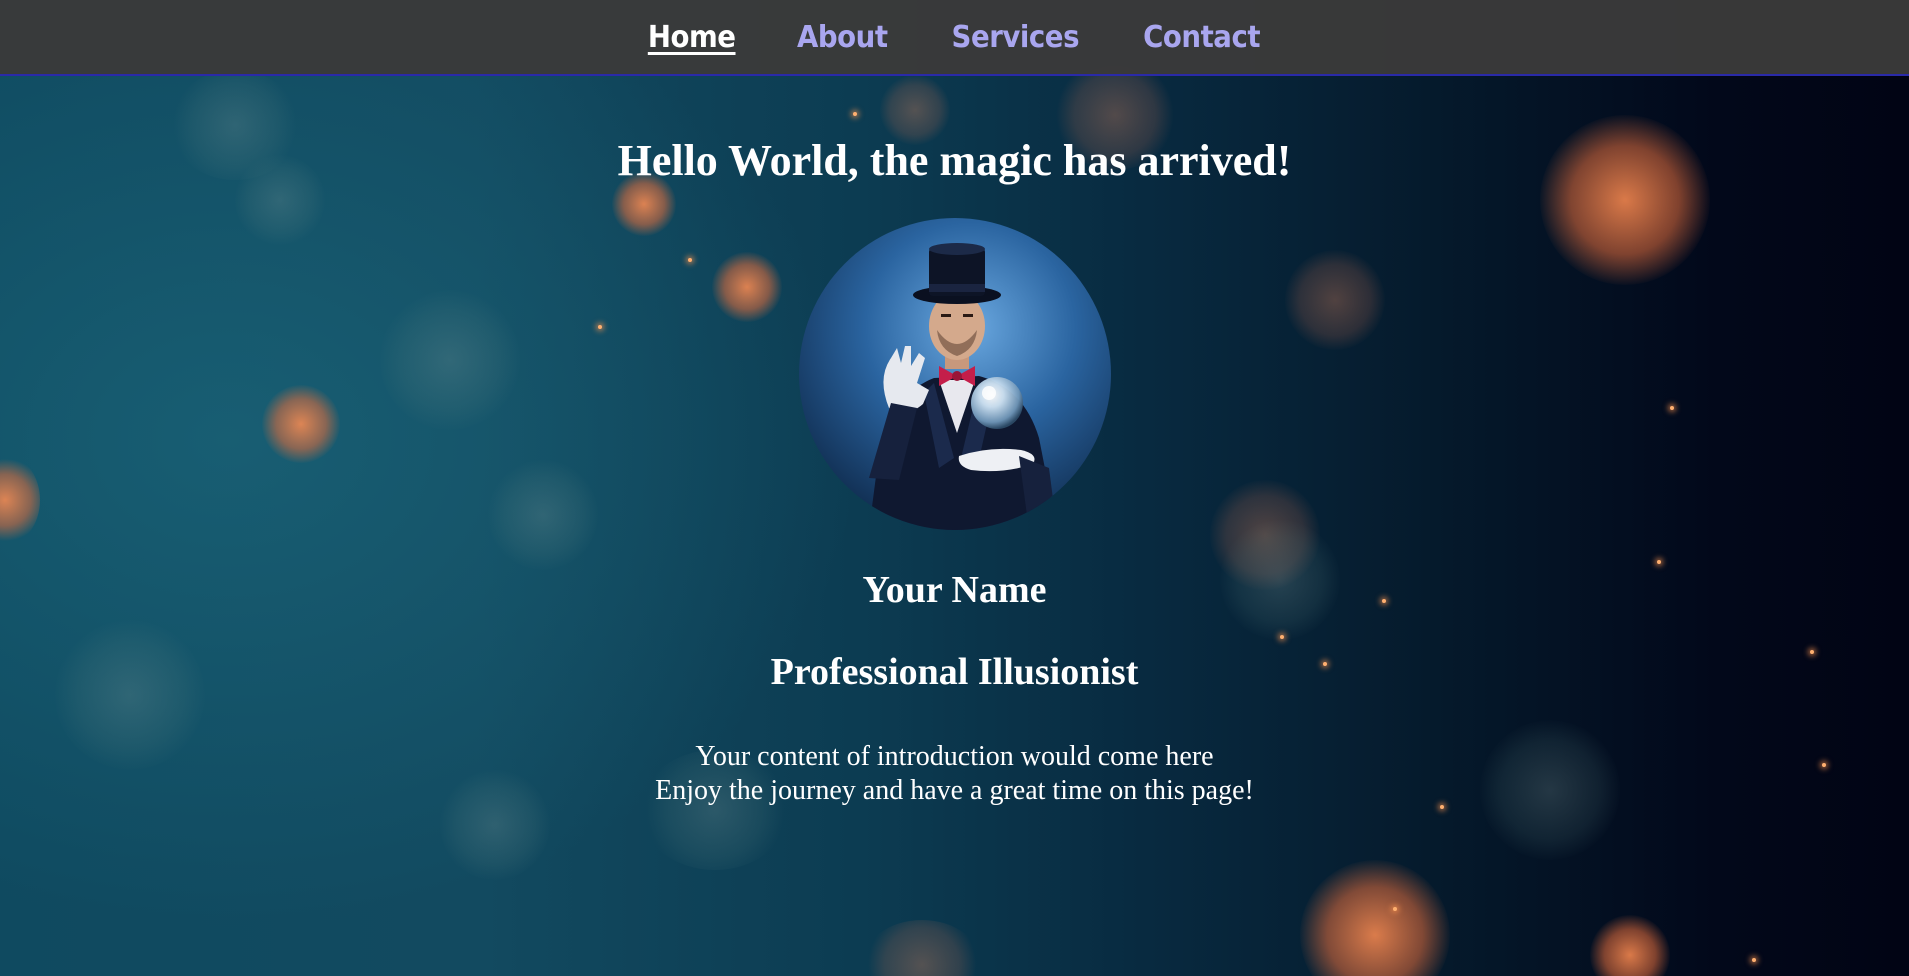 The image size is (1909, 976). What do you see at coordinates (692, 37) in the screenshot?
I see `nav-link-home: Home` at bounding box center [692, 37].